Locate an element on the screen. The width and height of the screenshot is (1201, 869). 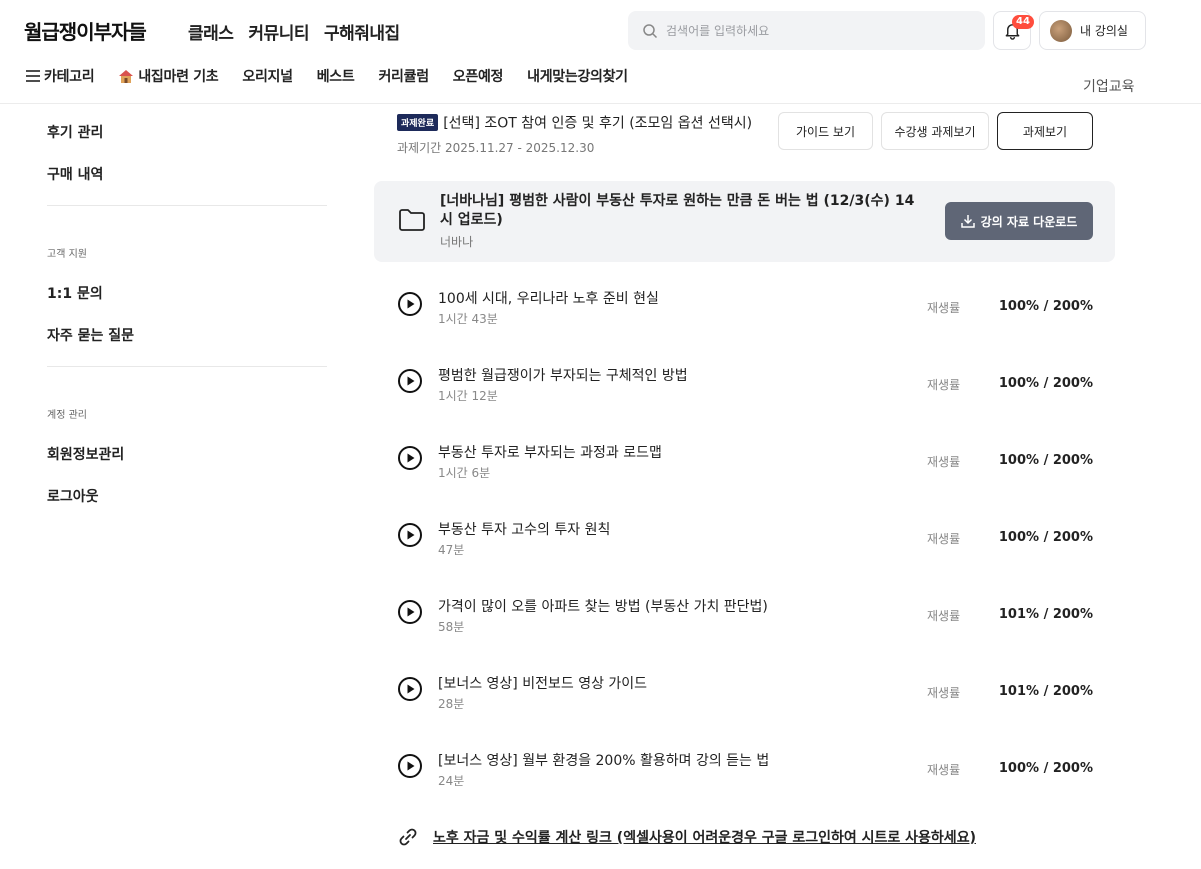
lesson-title: 가격이 많이 오를 아파트 찾는 방법 (부동산 가치 판단법) is located at coordinates (603, 607).